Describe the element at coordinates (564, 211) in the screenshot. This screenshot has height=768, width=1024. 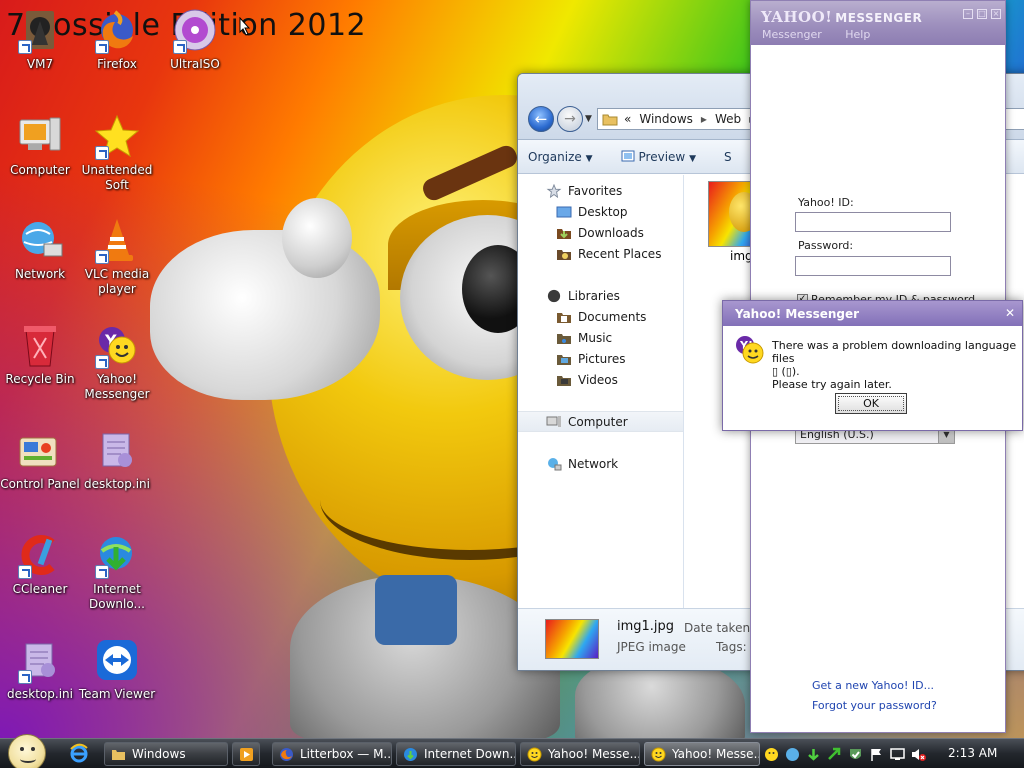
I see `desktop-folder-icon` at that location.